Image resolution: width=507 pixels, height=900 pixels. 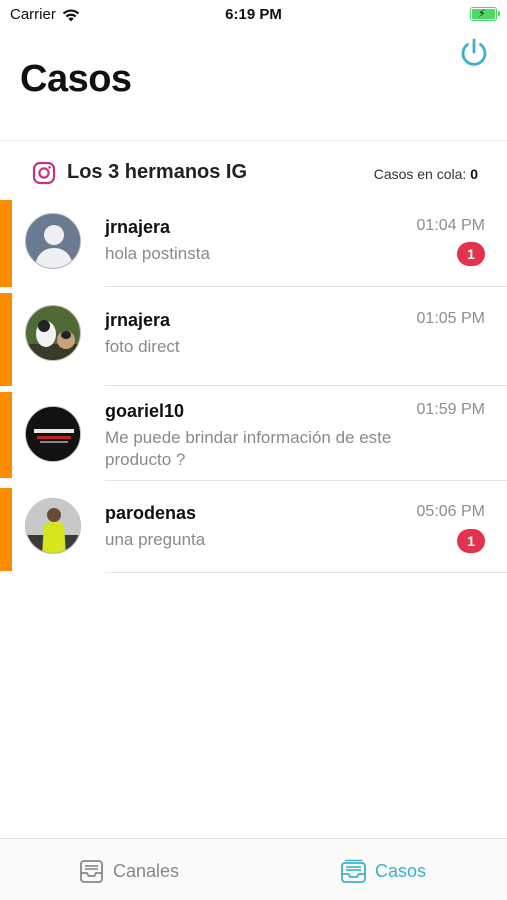 What do you see at coordinates (450, 318) in the screenshot?
I see `case-time: 01:05 PM` at bounding box center [450, 318].